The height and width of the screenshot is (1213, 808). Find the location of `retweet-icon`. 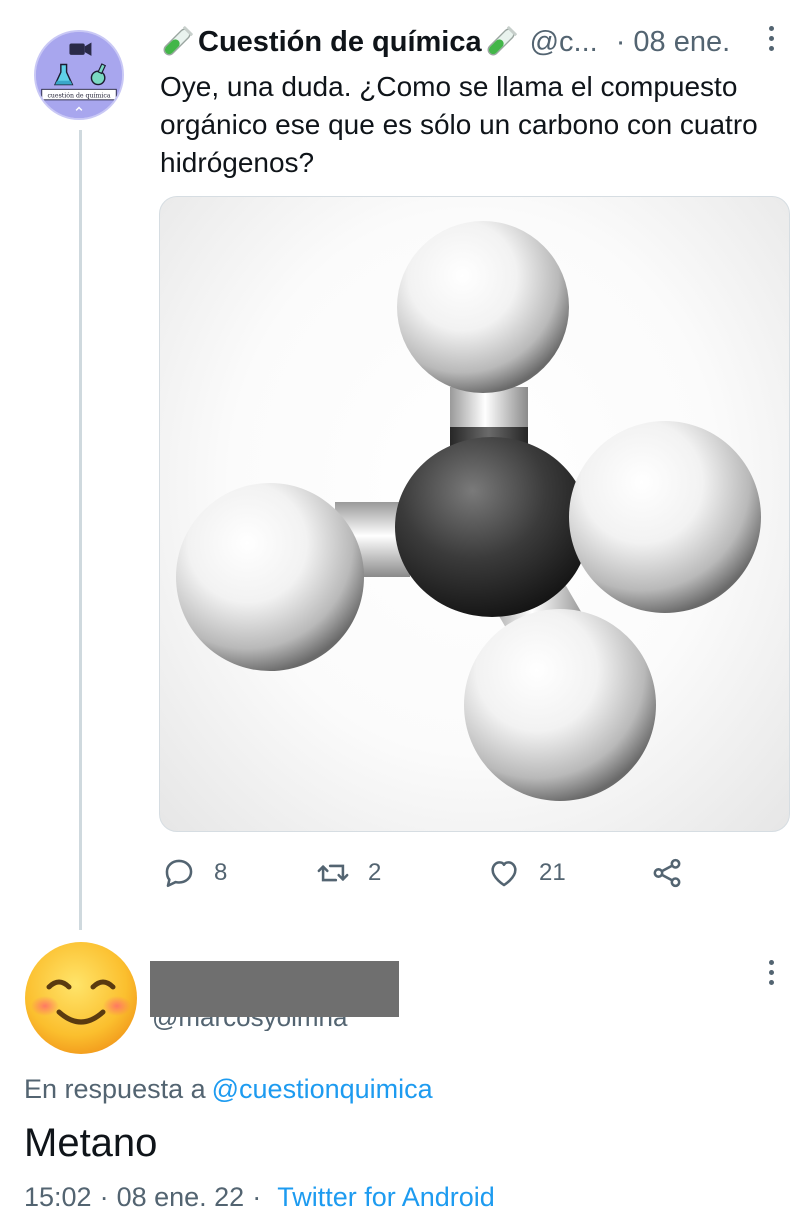

retweet-icon is located at coordinates (333, 873).